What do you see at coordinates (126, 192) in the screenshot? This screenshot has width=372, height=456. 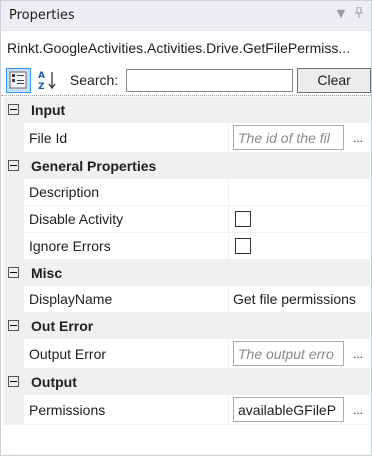 I see `property-name: Description` at bounding box center [126, 192].